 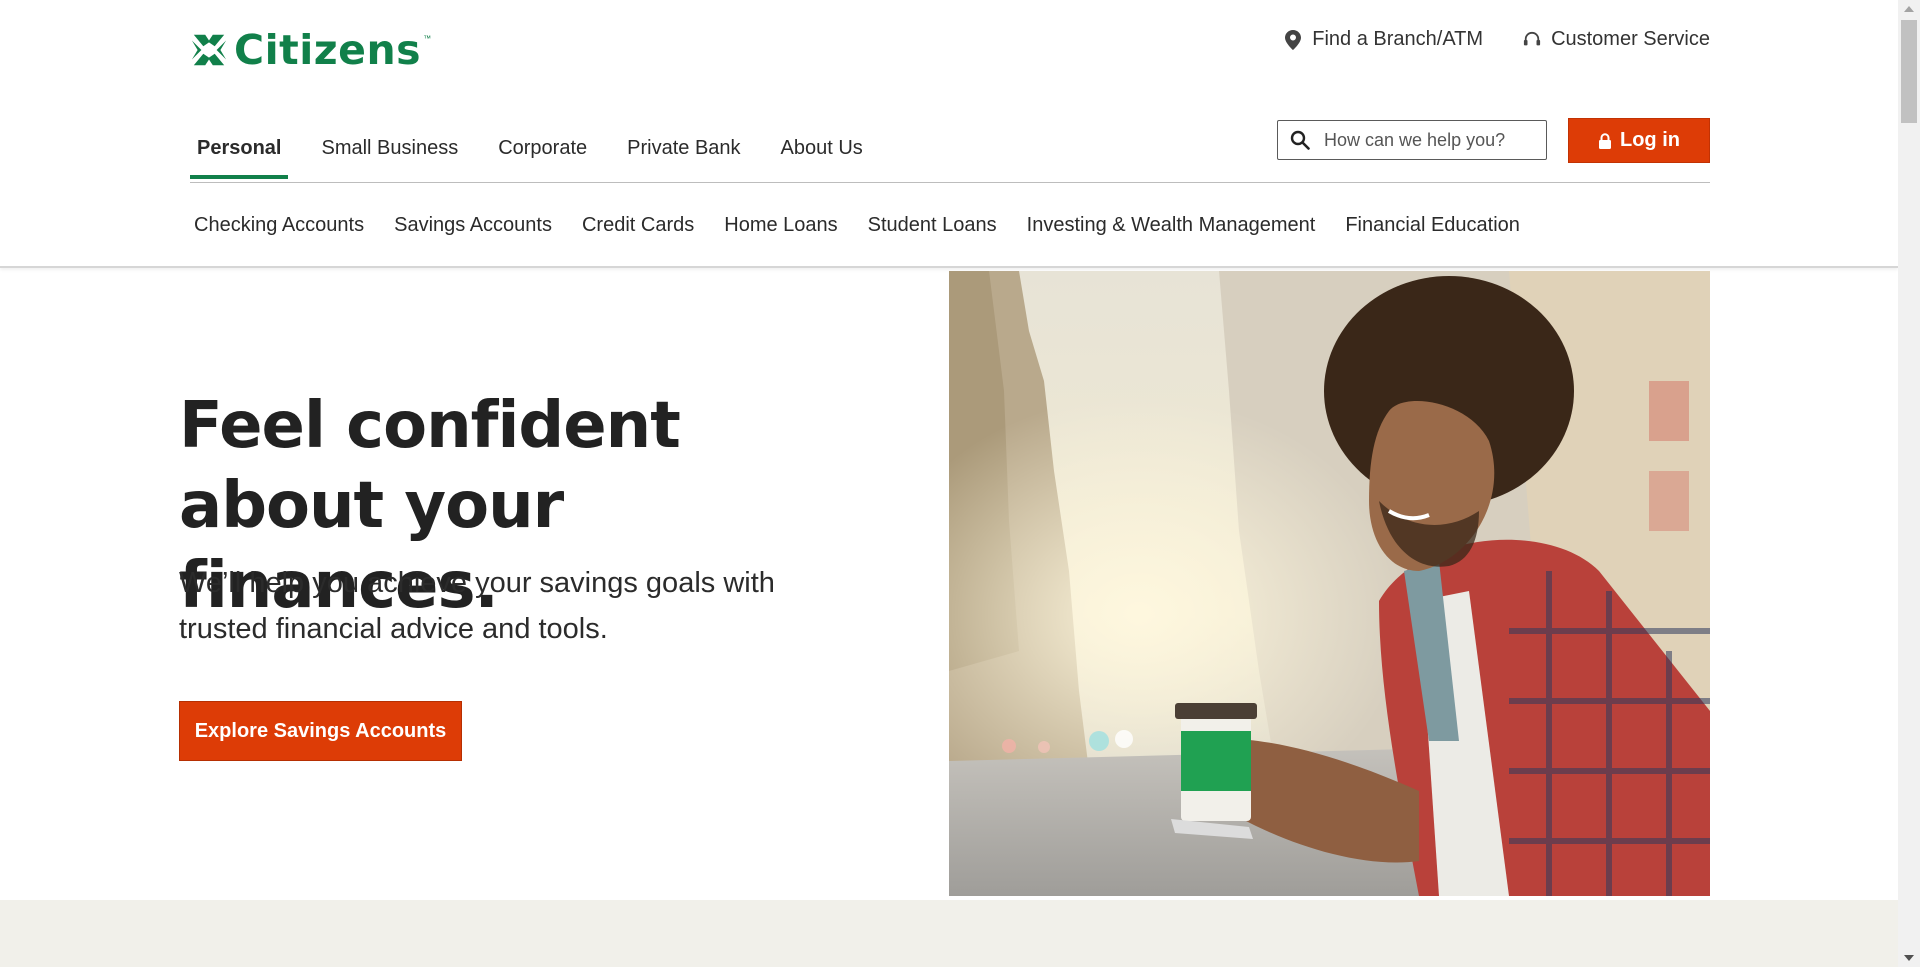 I want to click on gray-section-band, so click(x=949, y=933).